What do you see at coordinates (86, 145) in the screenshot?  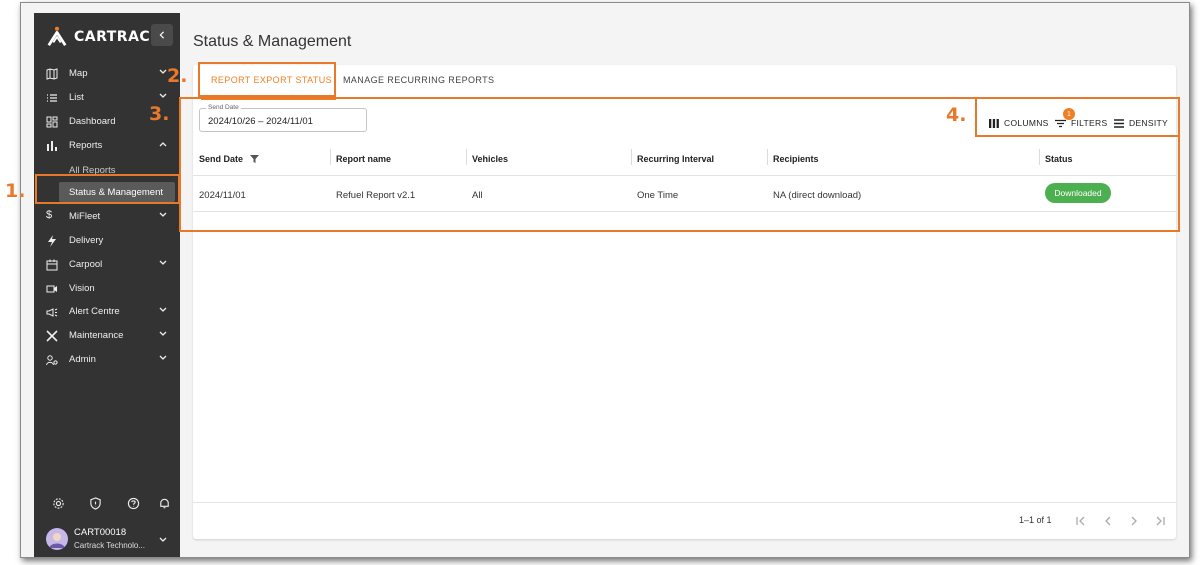 I see `sidebar-item-label: Reports` at bounding box center [86, 145].